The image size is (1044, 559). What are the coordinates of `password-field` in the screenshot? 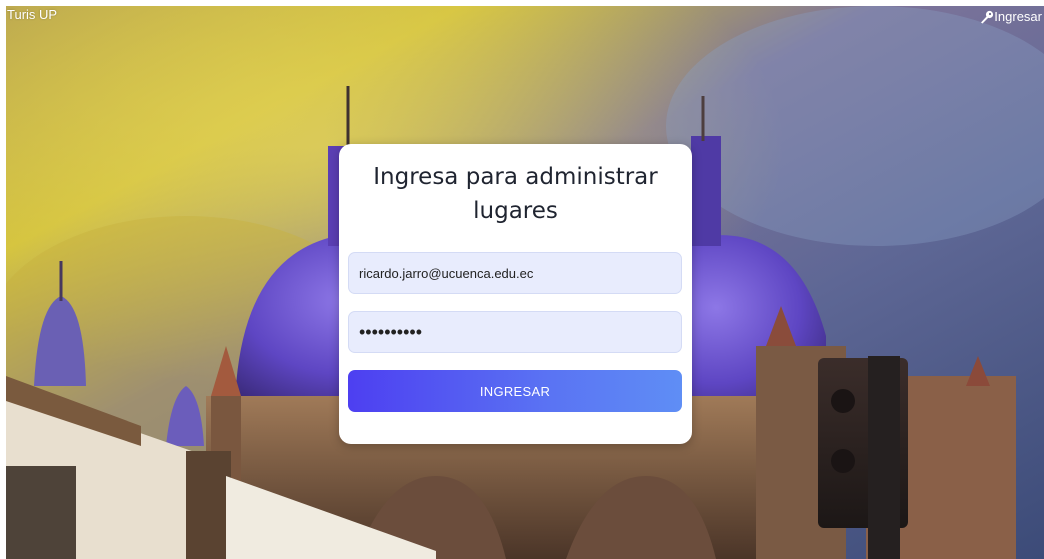 It's located at (515, 332).